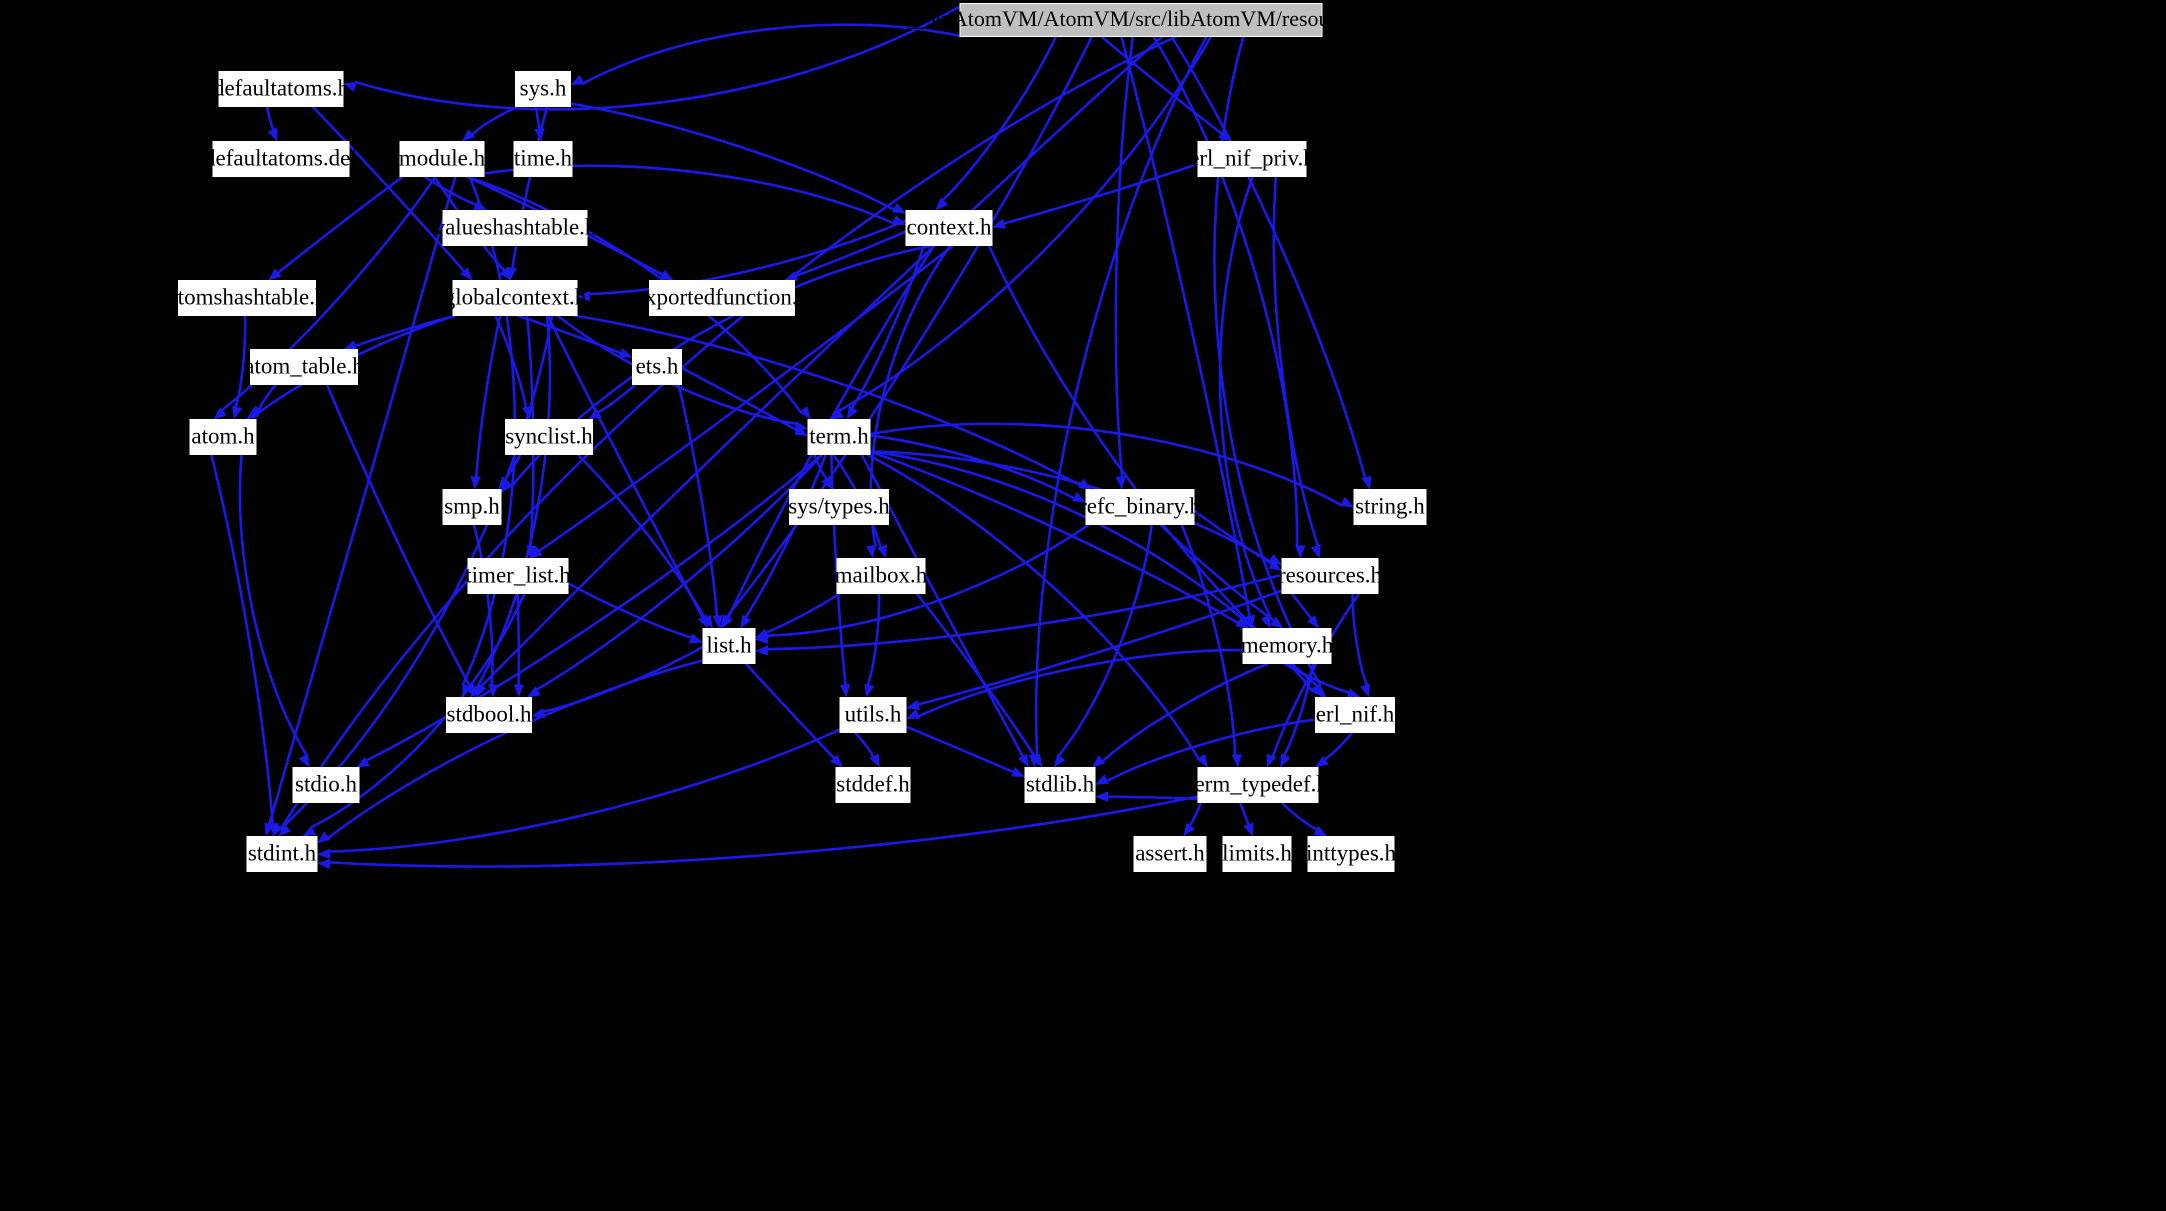 The image size is (2166, 1211). I want to click on node-label: stddef.h, so click(873, 783).